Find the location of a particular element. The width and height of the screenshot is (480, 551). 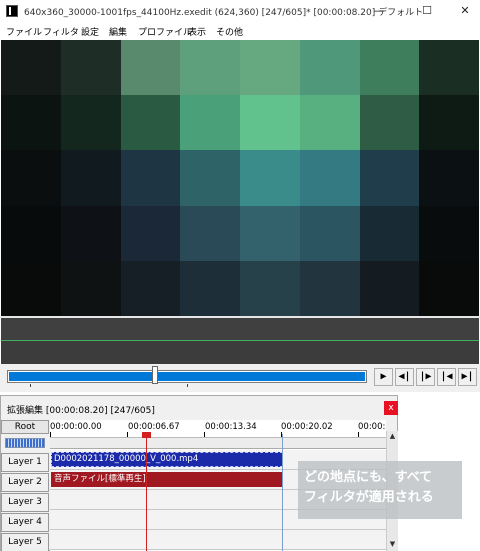

ruler-scrub-bar is located at coordinates (218, 443).